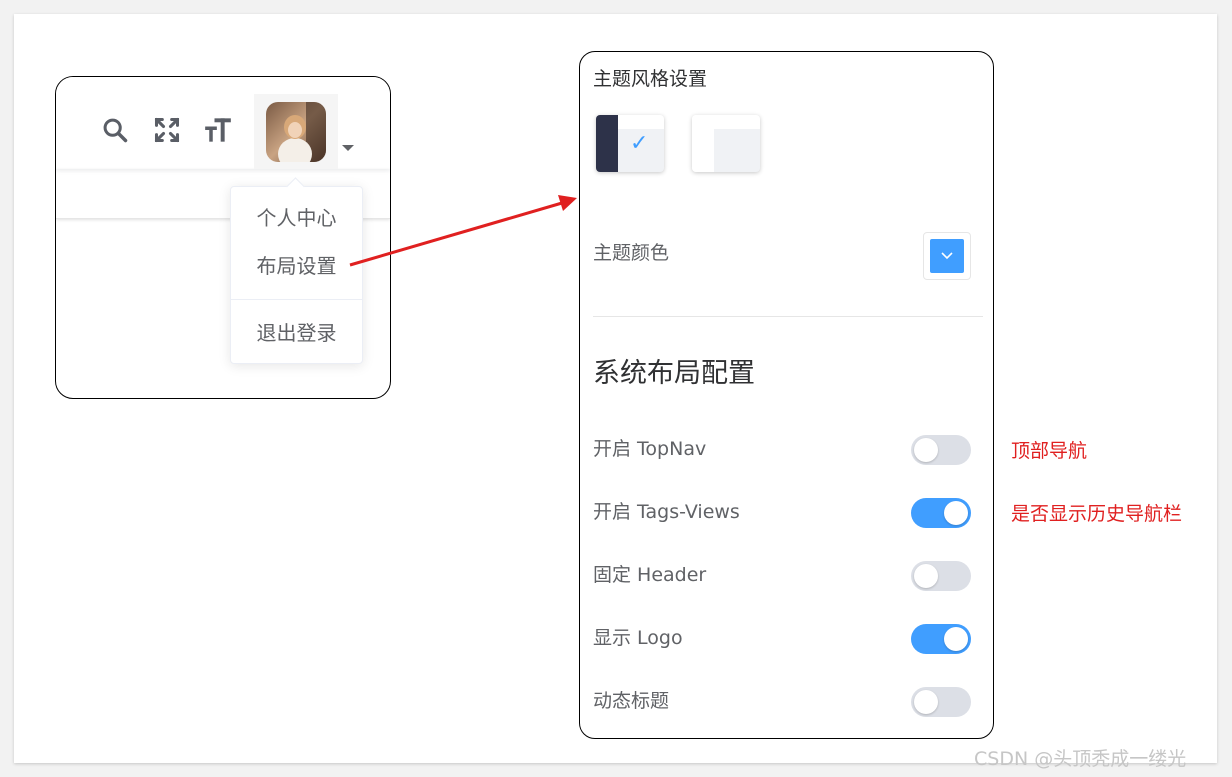 The height and width of the screenshot is (777, 1232). Describe the element at coordinates (456, 234) in the screenshot. I see `arrow-line` at that location.